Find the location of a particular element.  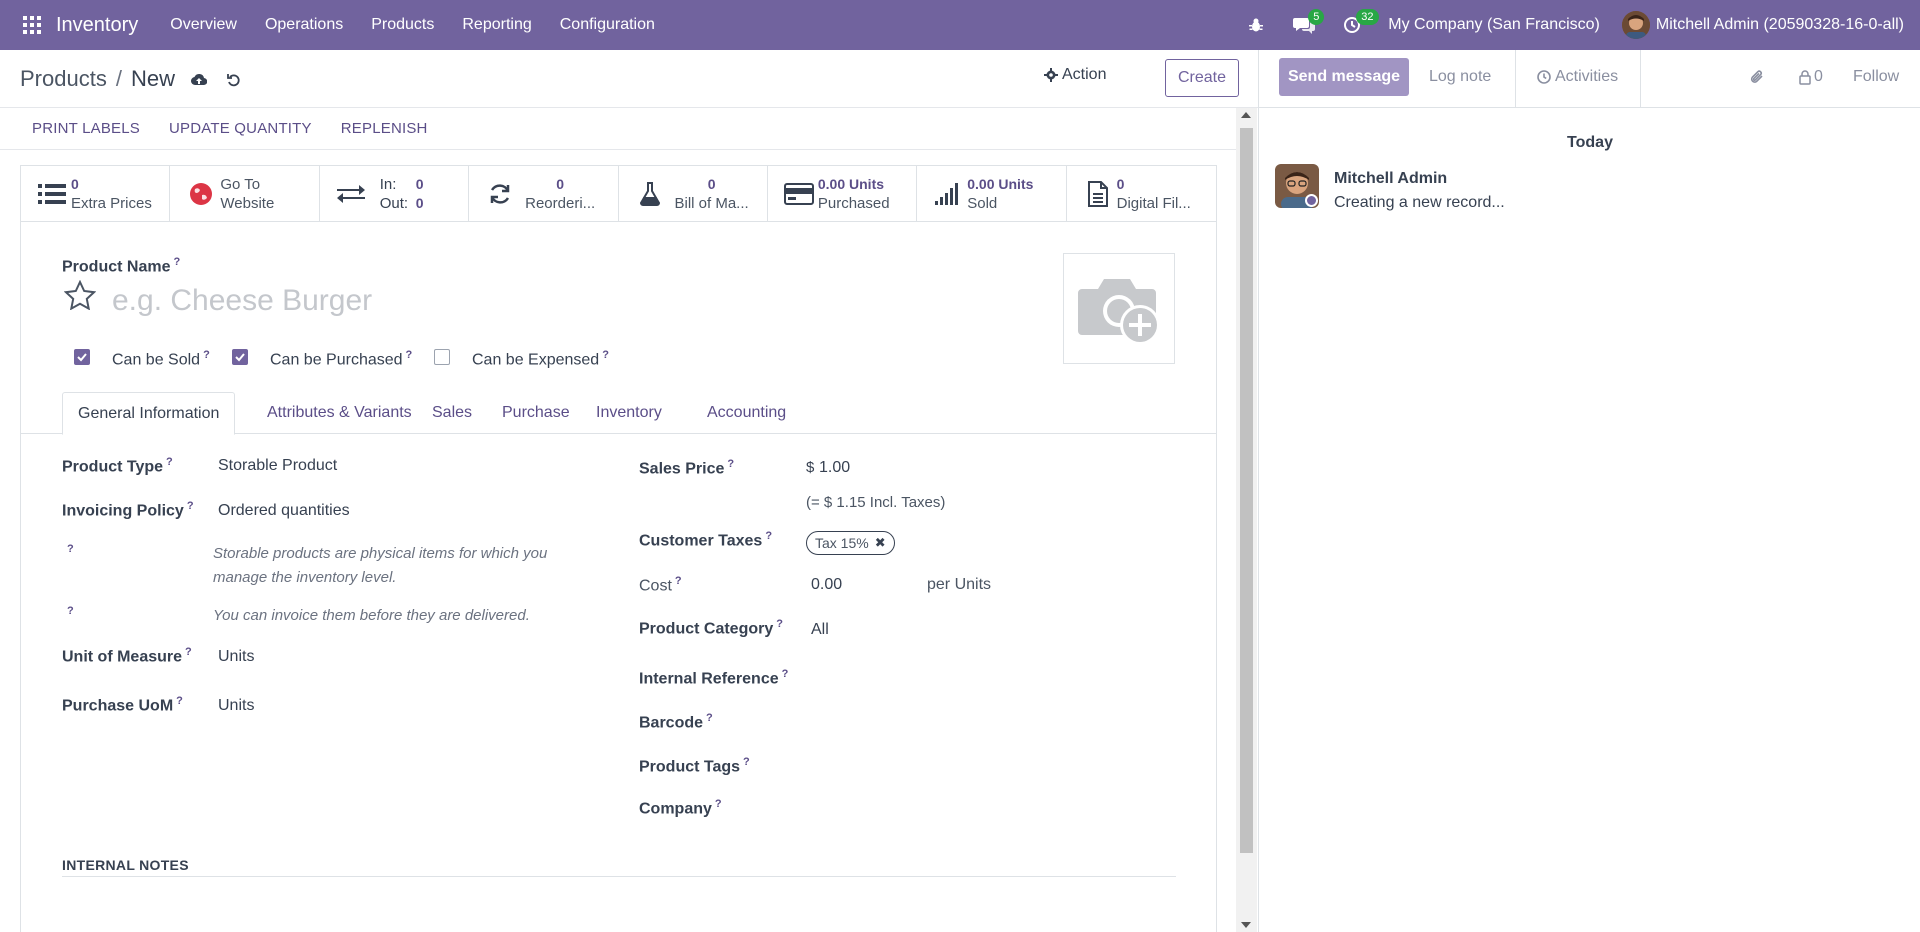

can-be-purchased-checkbox is located at coordinates (240, 357).